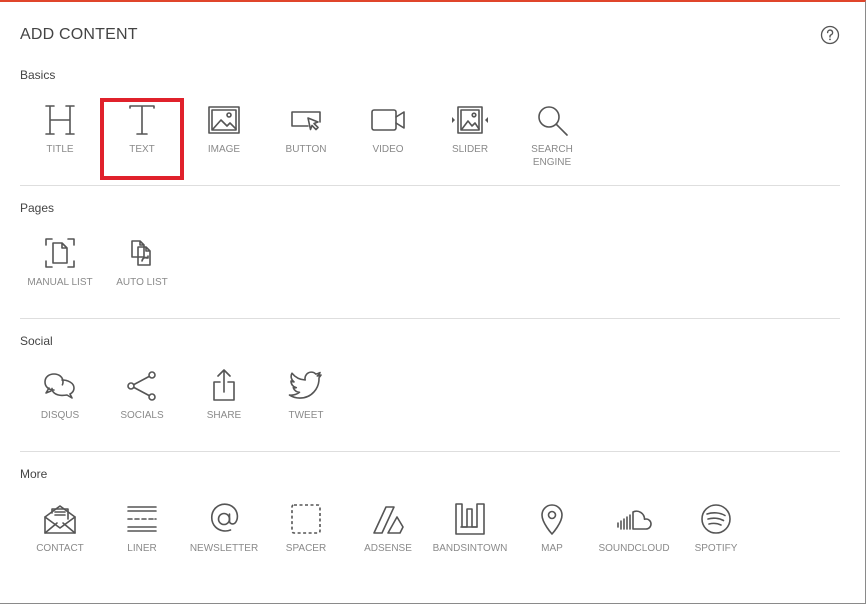 The height and width of the screenshot is (604, 866). I want to click on magnifier-icon, so click(553, 121).